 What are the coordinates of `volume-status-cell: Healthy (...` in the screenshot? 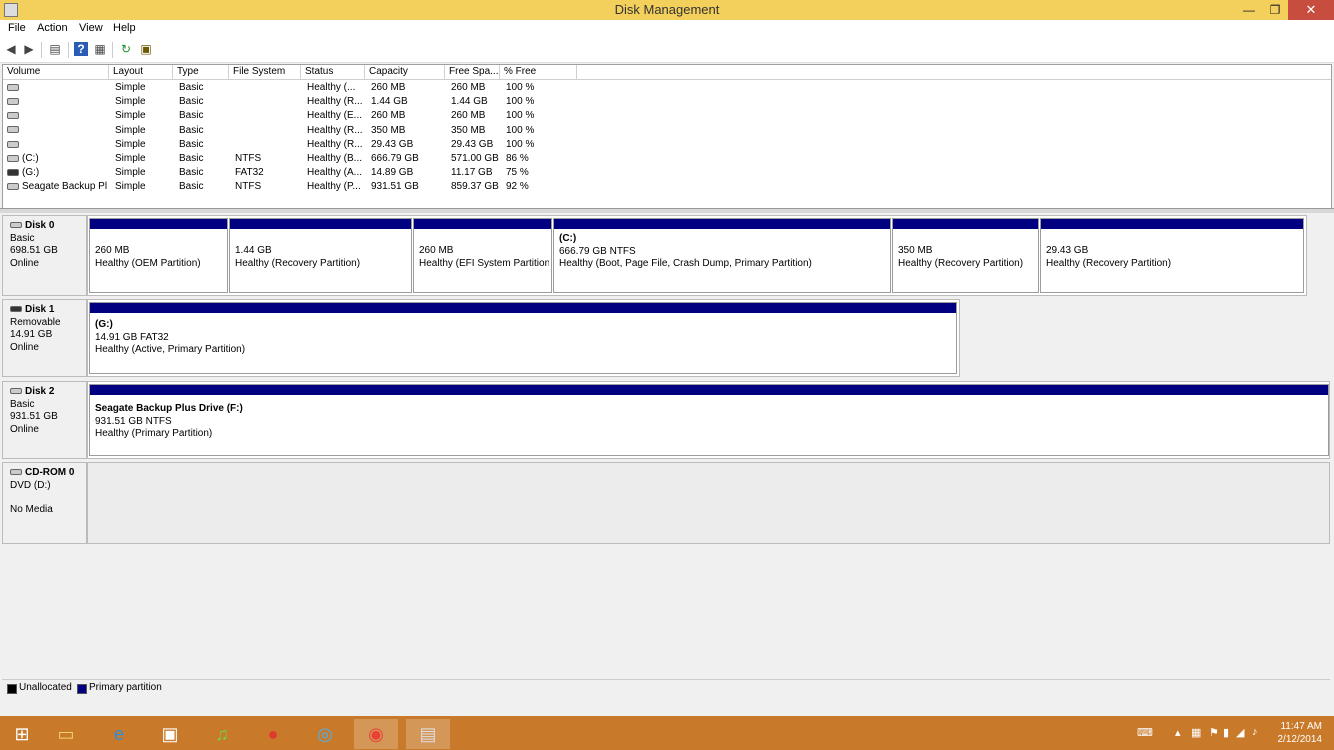 It's located at (331, 87).